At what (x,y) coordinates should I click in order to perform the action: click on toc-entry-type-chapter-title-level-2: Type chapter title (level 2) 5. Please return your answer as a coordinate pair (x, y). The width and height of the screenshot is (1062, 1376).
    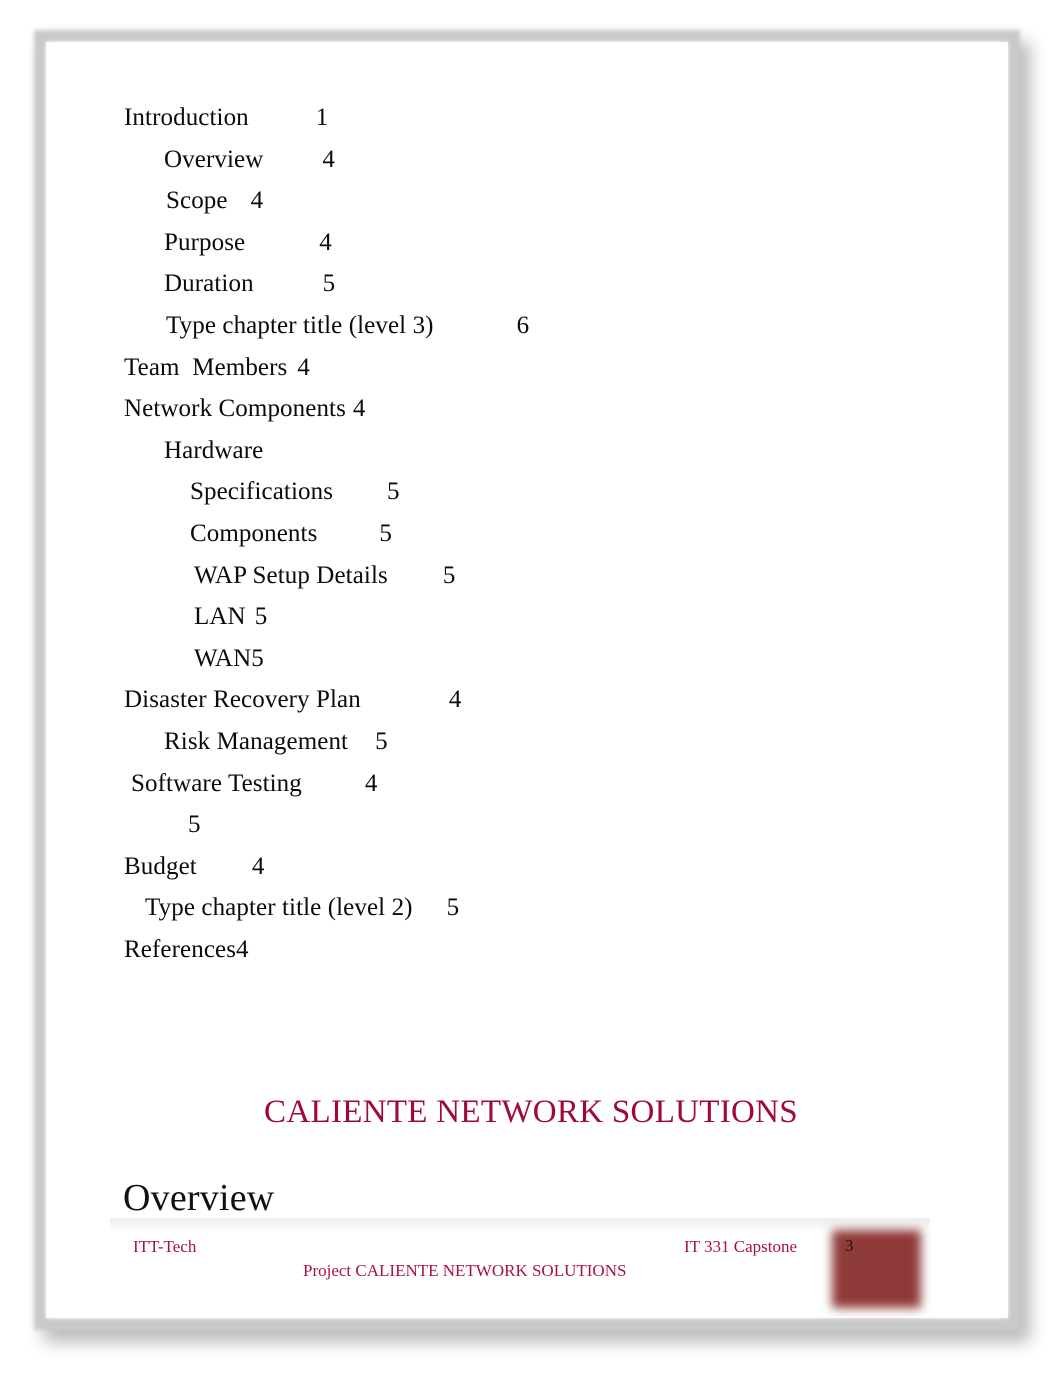
    Looking at the image, I should click on (514, 915).